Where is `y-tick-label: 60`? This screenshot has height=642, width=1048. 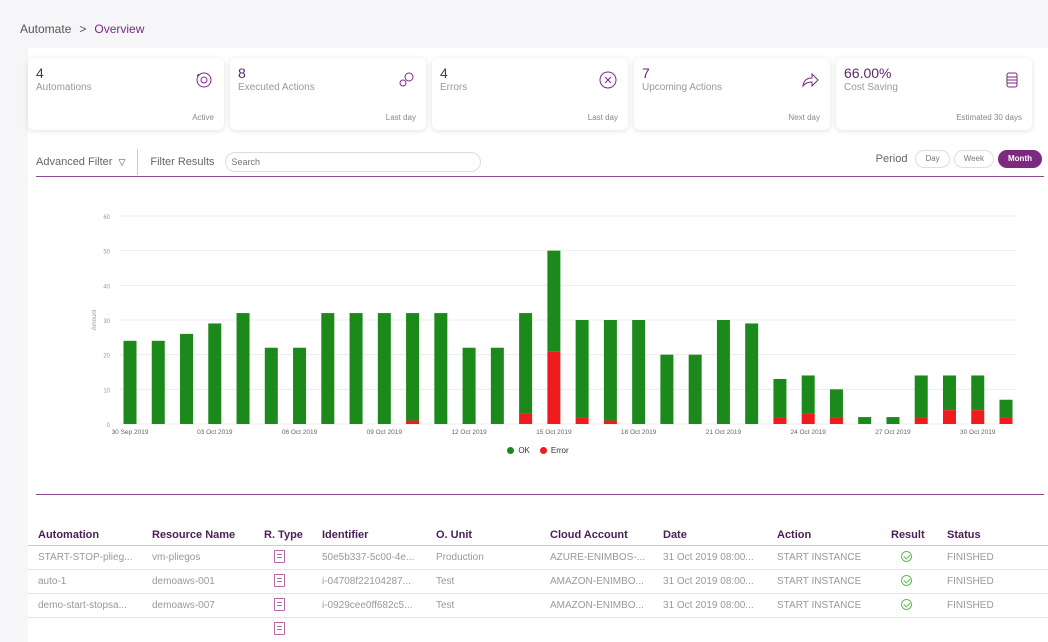
y-tick-label: 60 is located at coordinates (106, 218).